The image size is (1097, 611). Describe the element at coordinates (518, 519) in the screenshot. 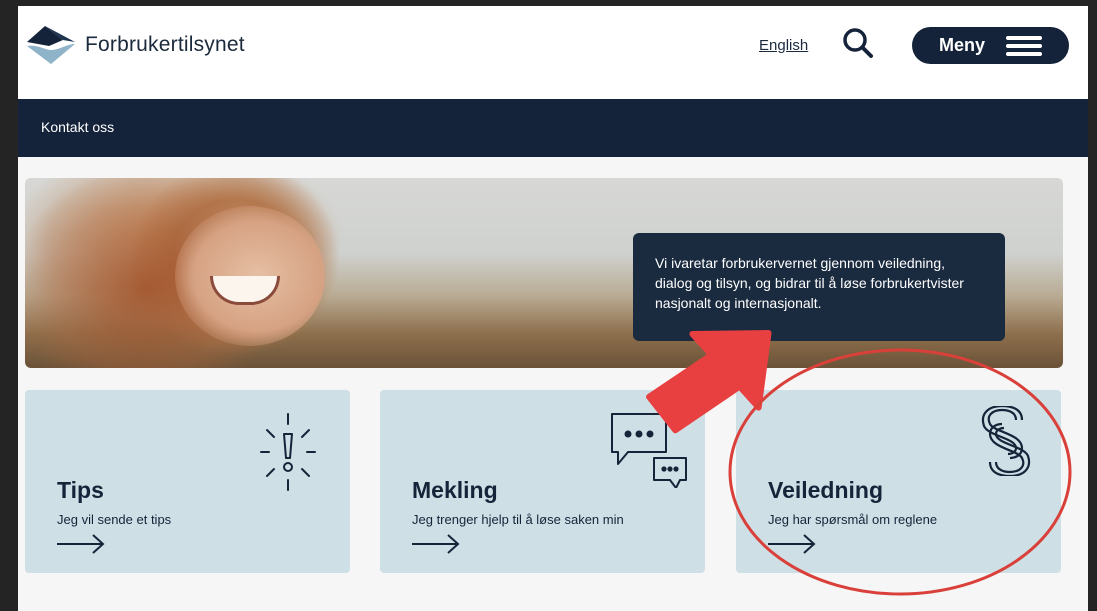

I see `card-description: Jeg trenger hjelp til å løse saken min` at that location.